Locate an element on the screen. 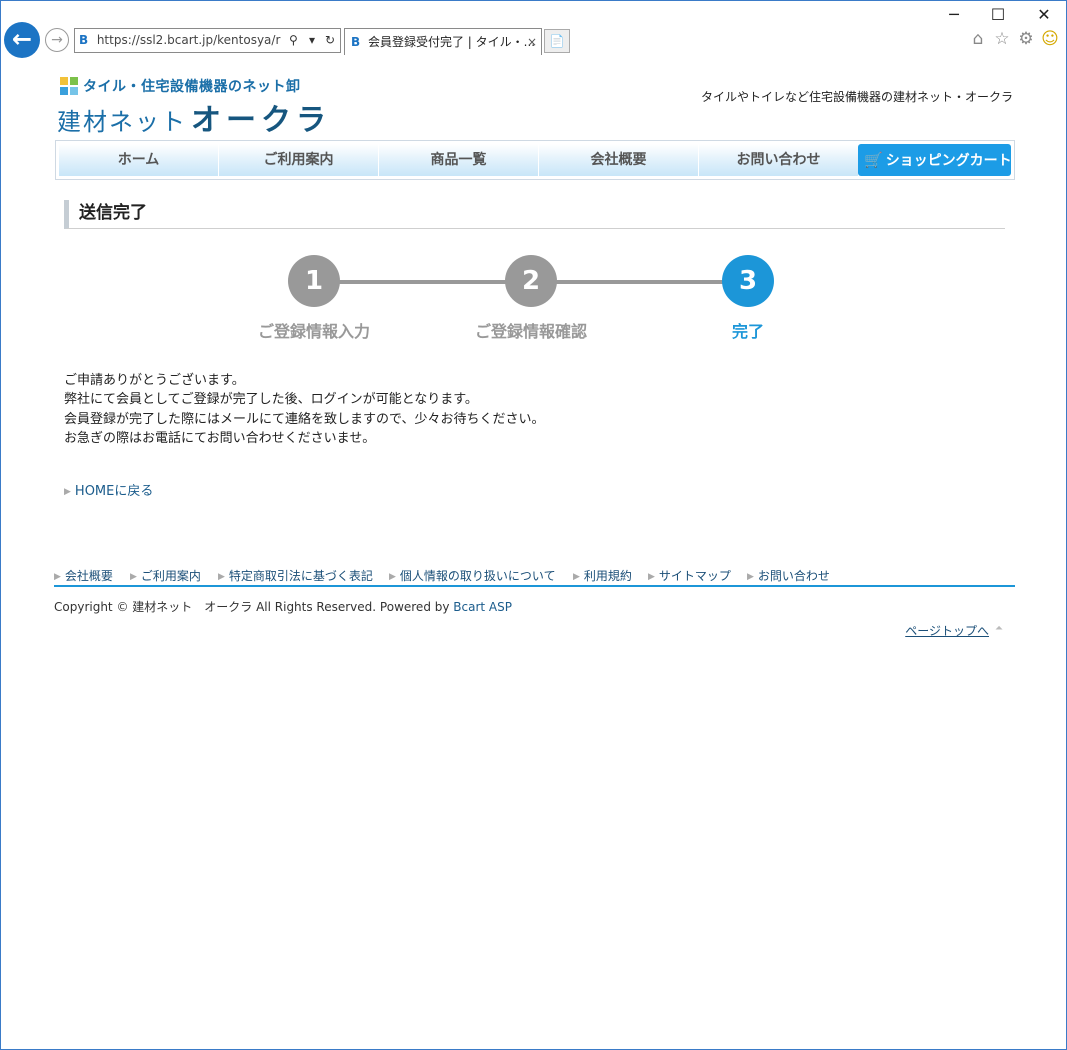 This screenshot has height=1050, width=1067. home-icon: ⌂ is located at coordinates (978, 39).